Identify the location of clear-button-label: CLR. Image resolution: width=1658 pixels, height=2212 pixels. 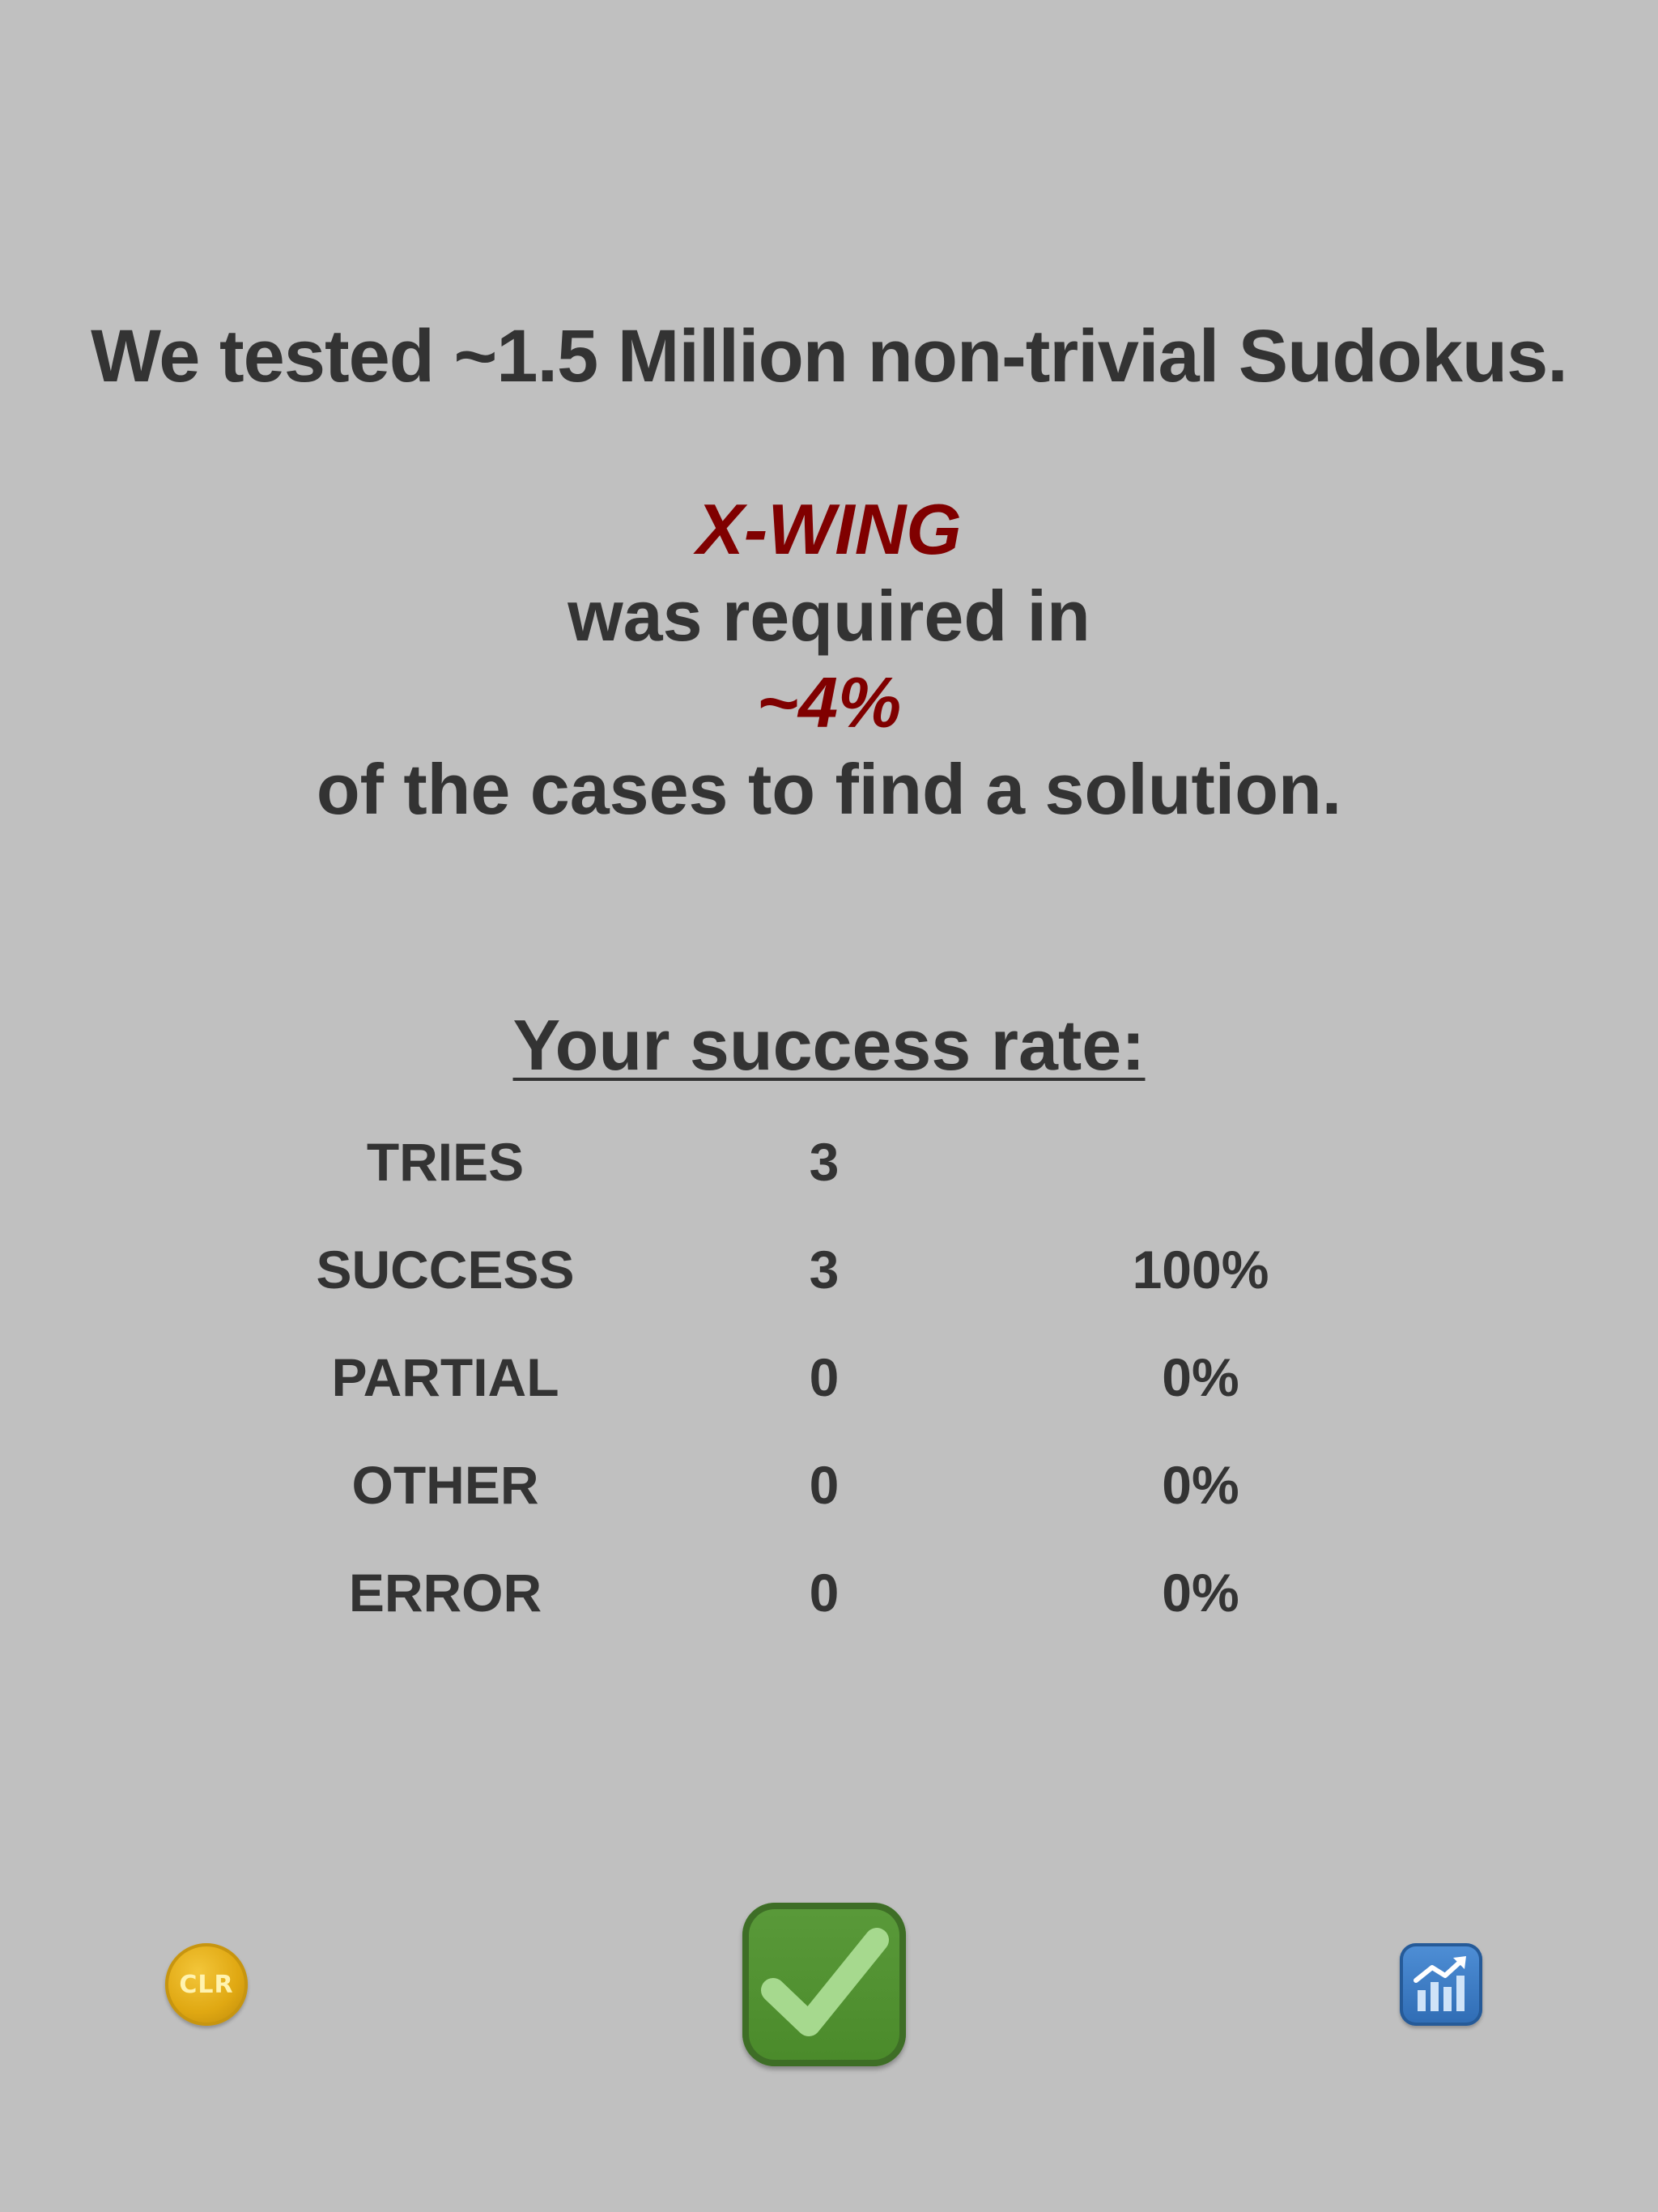
(206, 1984).